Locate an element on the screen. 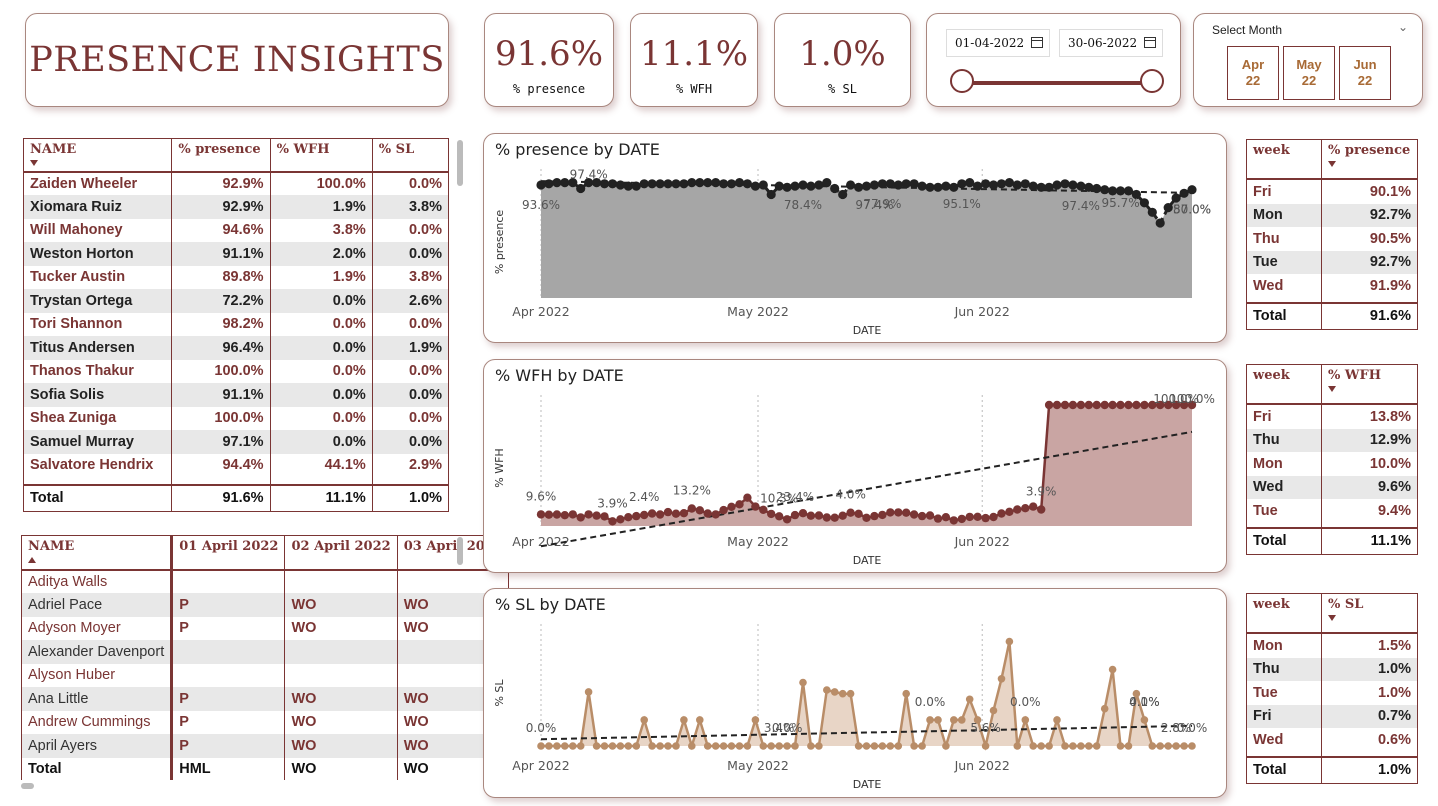  column-header-date: 01 April 2022 is located at coordinates (228, 553).